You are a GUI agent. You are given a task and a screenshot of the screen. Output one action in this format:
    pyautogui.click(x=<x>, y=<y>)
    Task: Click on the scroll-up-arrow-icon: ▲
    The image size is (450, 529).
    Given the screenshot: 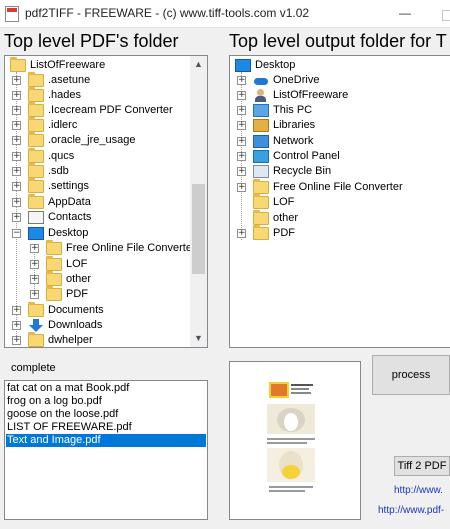 What is the action you would take?
    pyautogui.click(x=198, y=64)
    